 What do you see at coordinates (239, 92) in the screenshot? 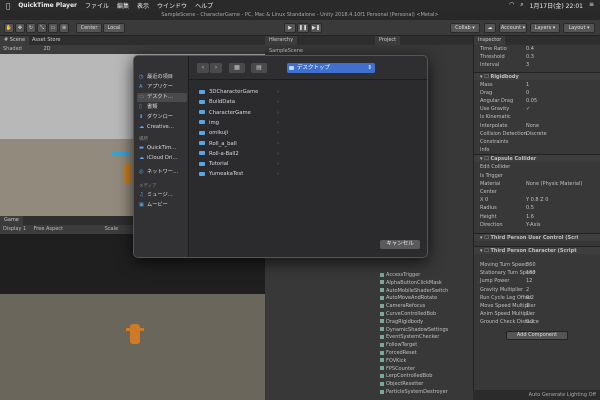
I see `folder-row: 3DCharacterGame ›` at bounding box center [239, 92].